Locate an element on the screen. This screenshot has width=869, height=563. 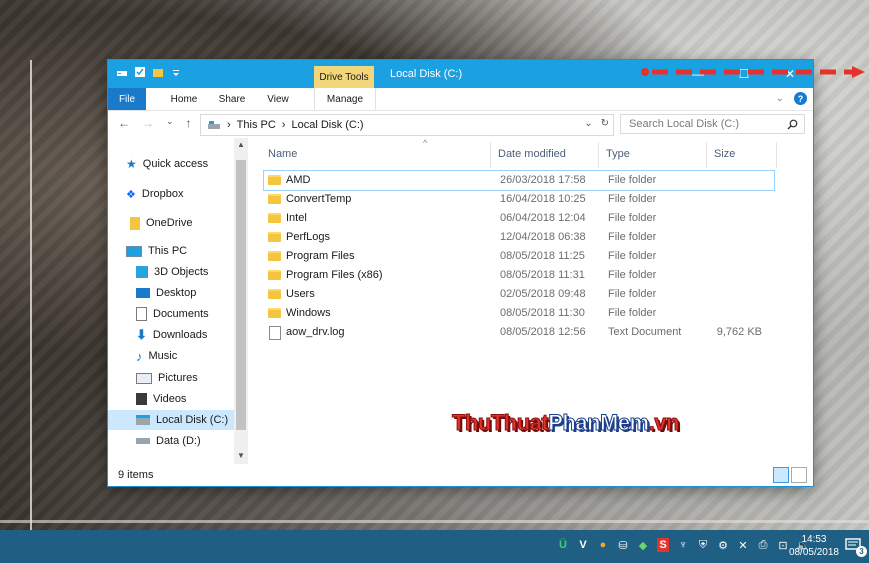
nav-pane-scroll-thumb is located at coordinates (241, 295).